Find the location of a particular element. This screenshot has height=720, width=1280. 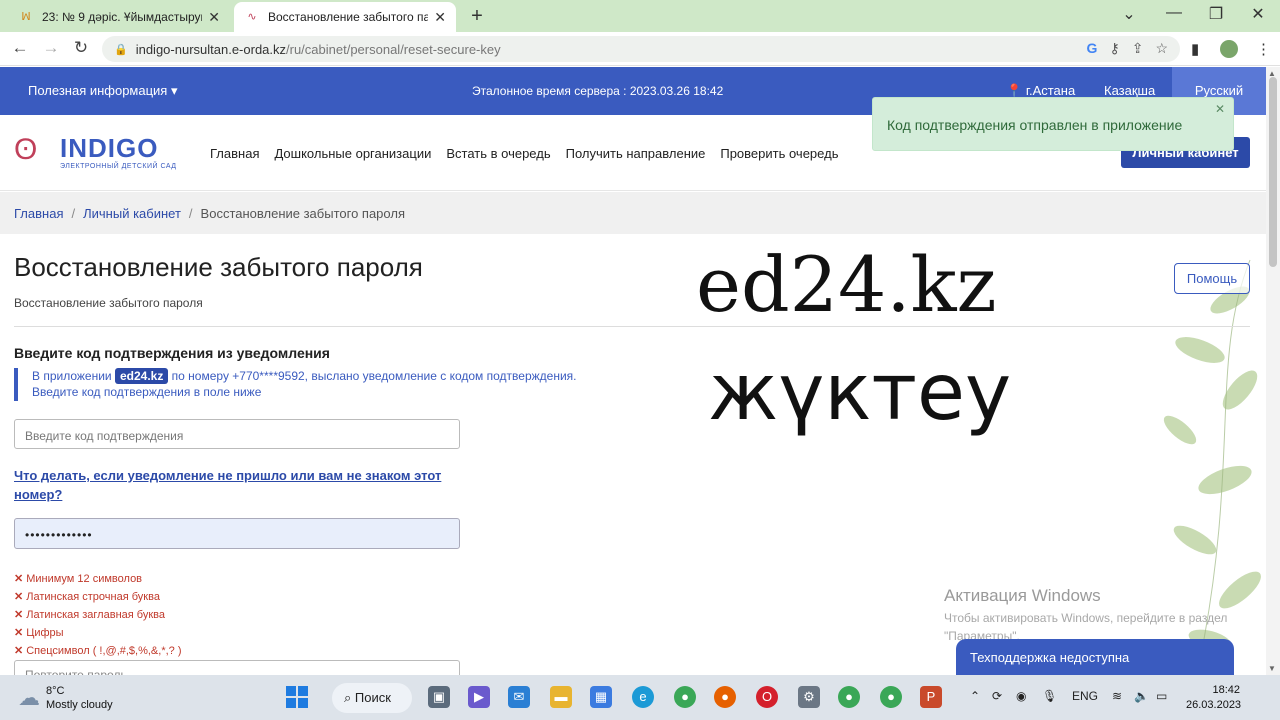

store-icon: ▦ is located at coordinates (601, 697).